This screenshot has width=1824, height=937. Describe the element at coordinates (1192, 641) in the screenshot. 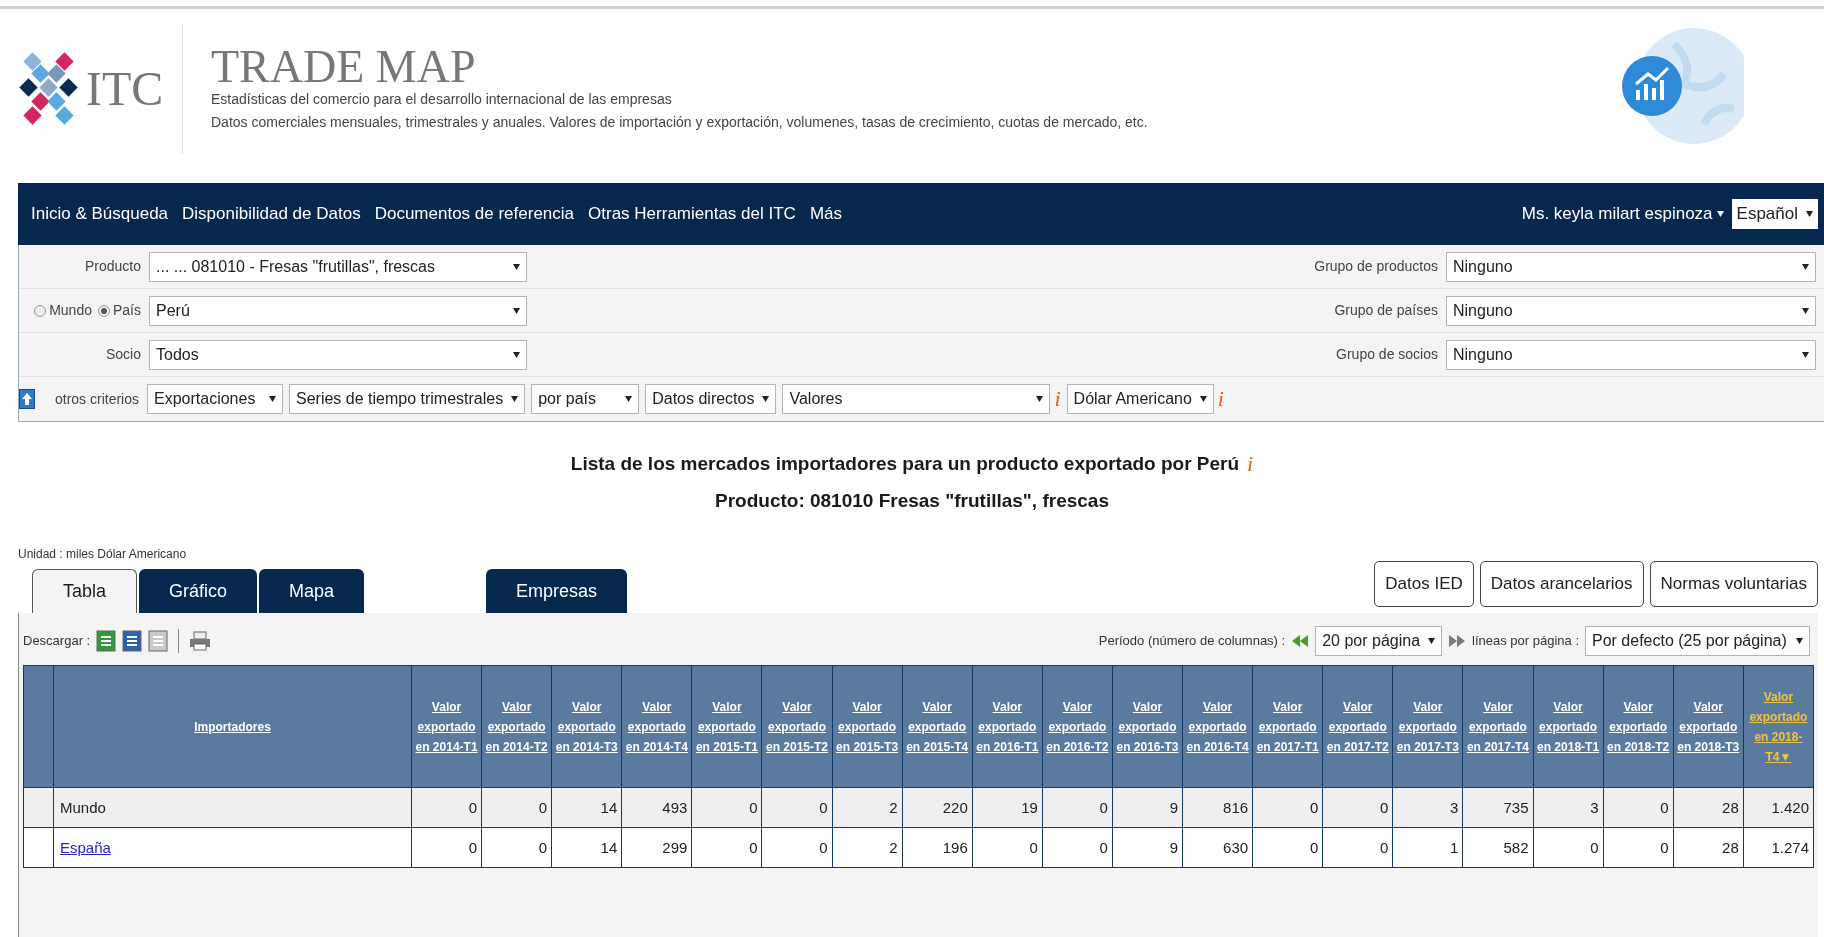

I see `period-label: Período (número de columnas) :` at that location.